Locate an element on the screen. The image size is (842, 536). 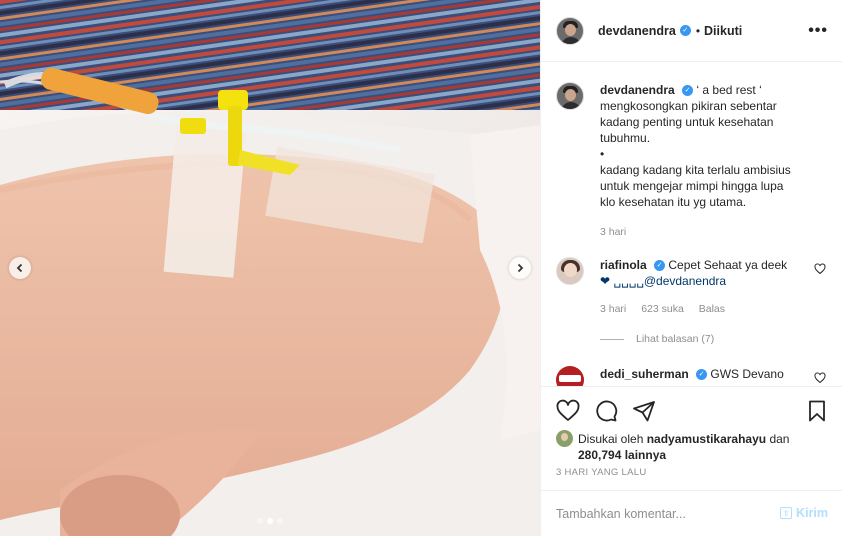
liker-avatar is located at coordinates (564, 438).